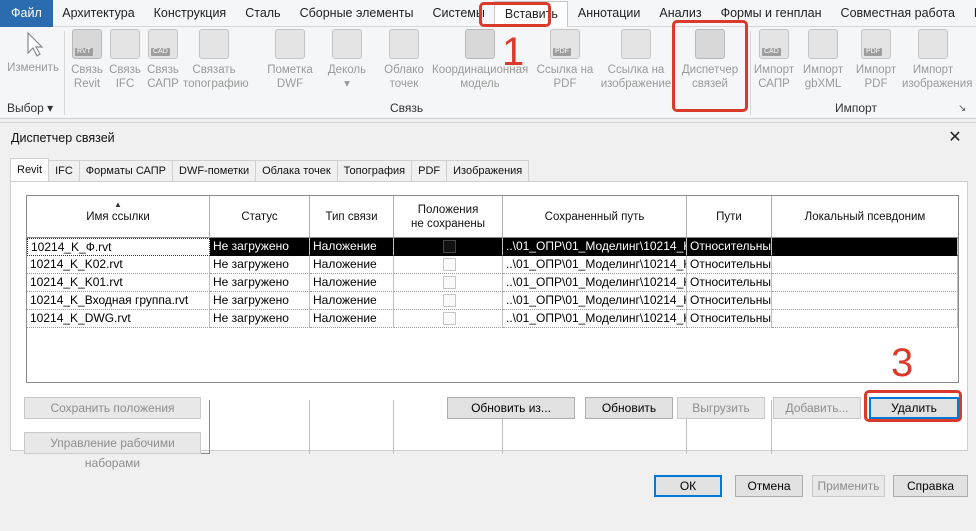 The width and height of the screenshot is (976, 531). I want to click on decal-button: Деколь ▾, so click(347, 60).